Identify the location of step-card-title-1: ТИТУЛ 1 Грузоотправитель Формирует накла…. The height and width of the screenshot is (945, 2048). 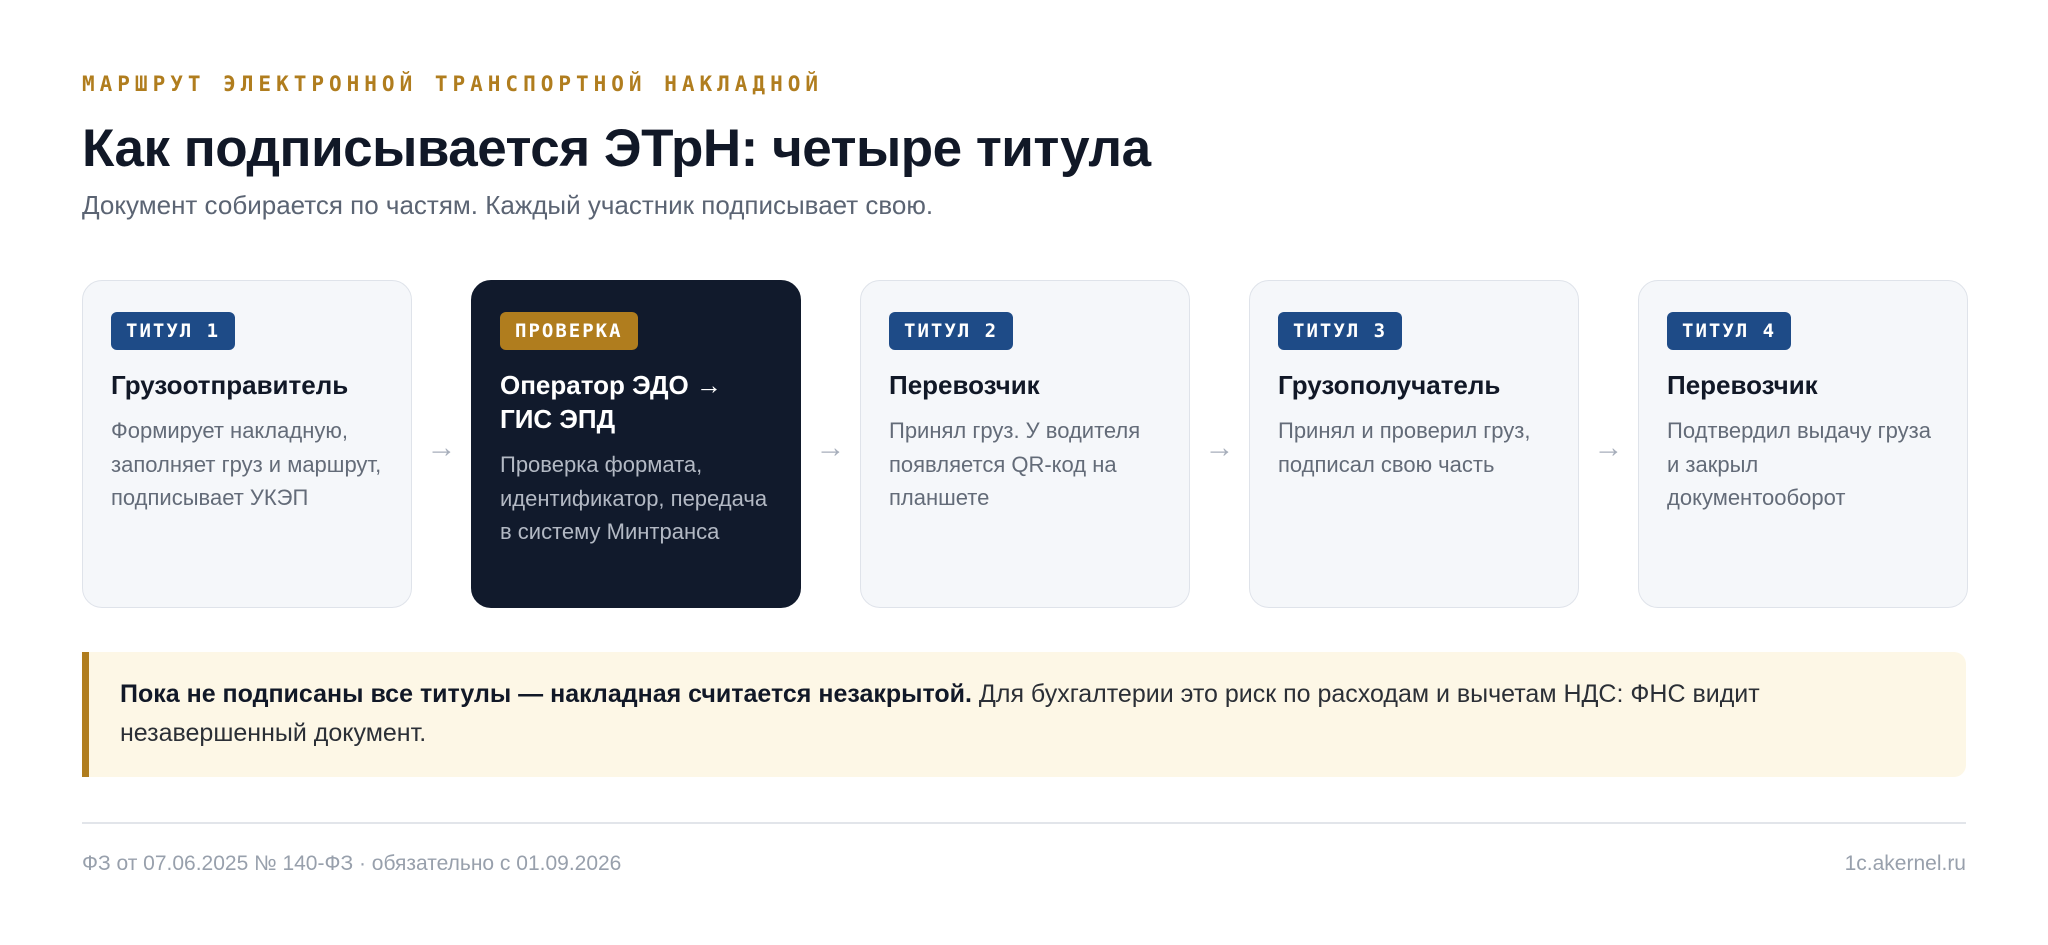
(247, 444).